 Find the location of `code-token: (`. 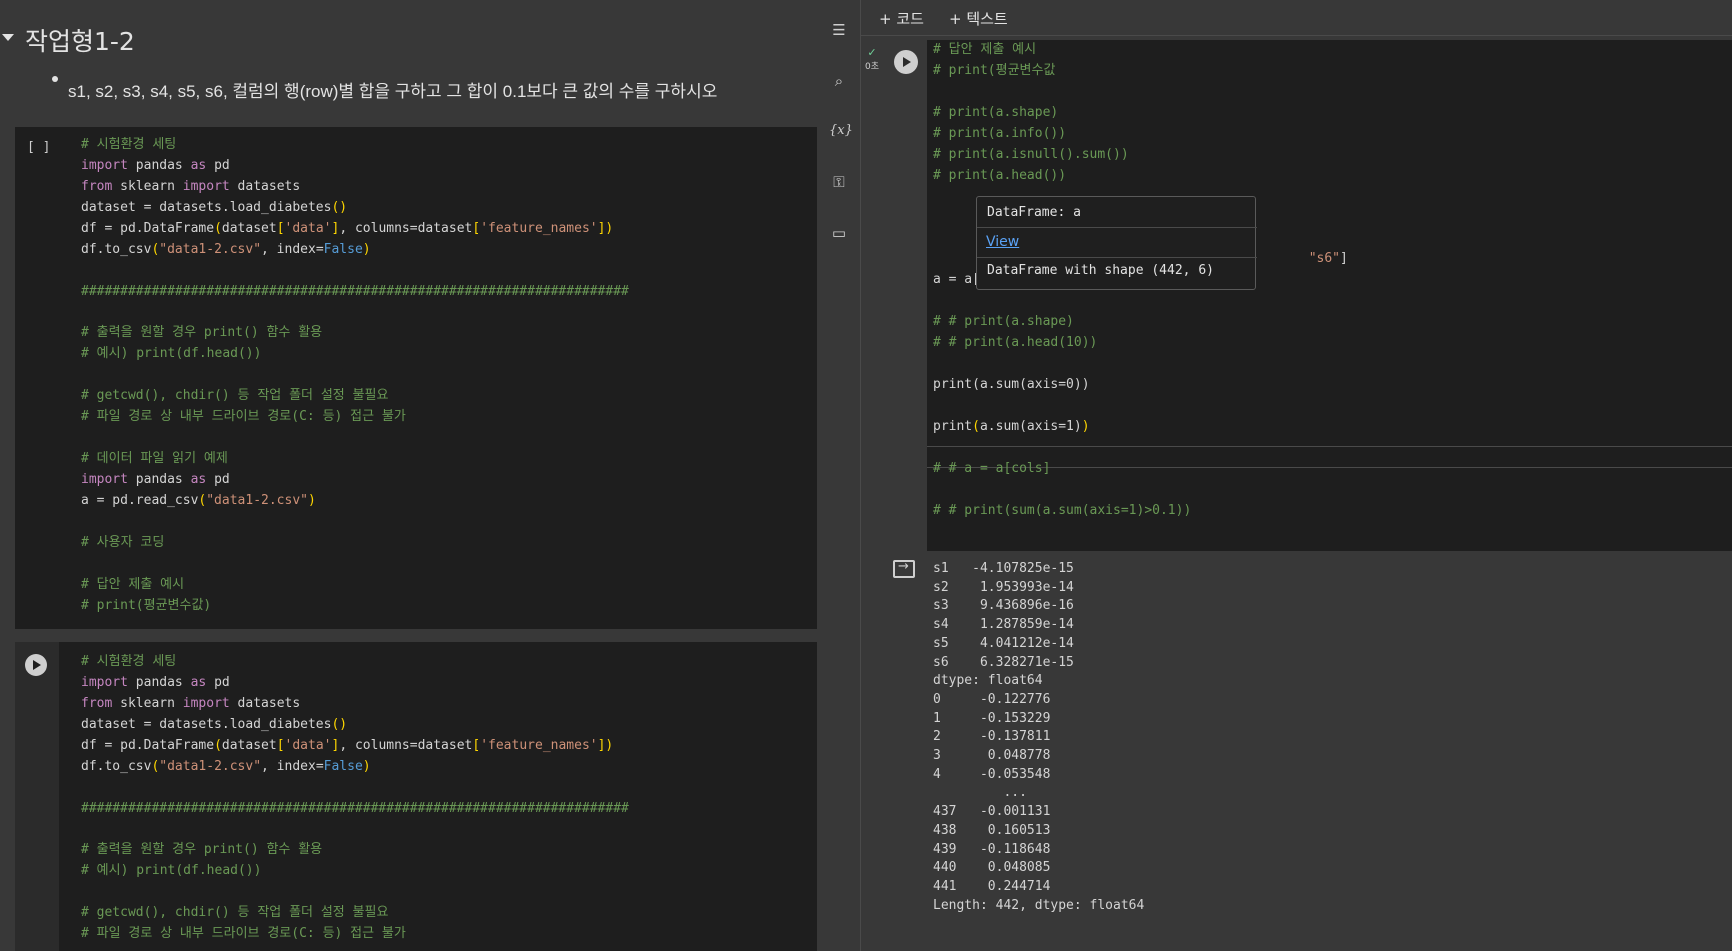

code-token: ( is located at coordinates (218, 228).